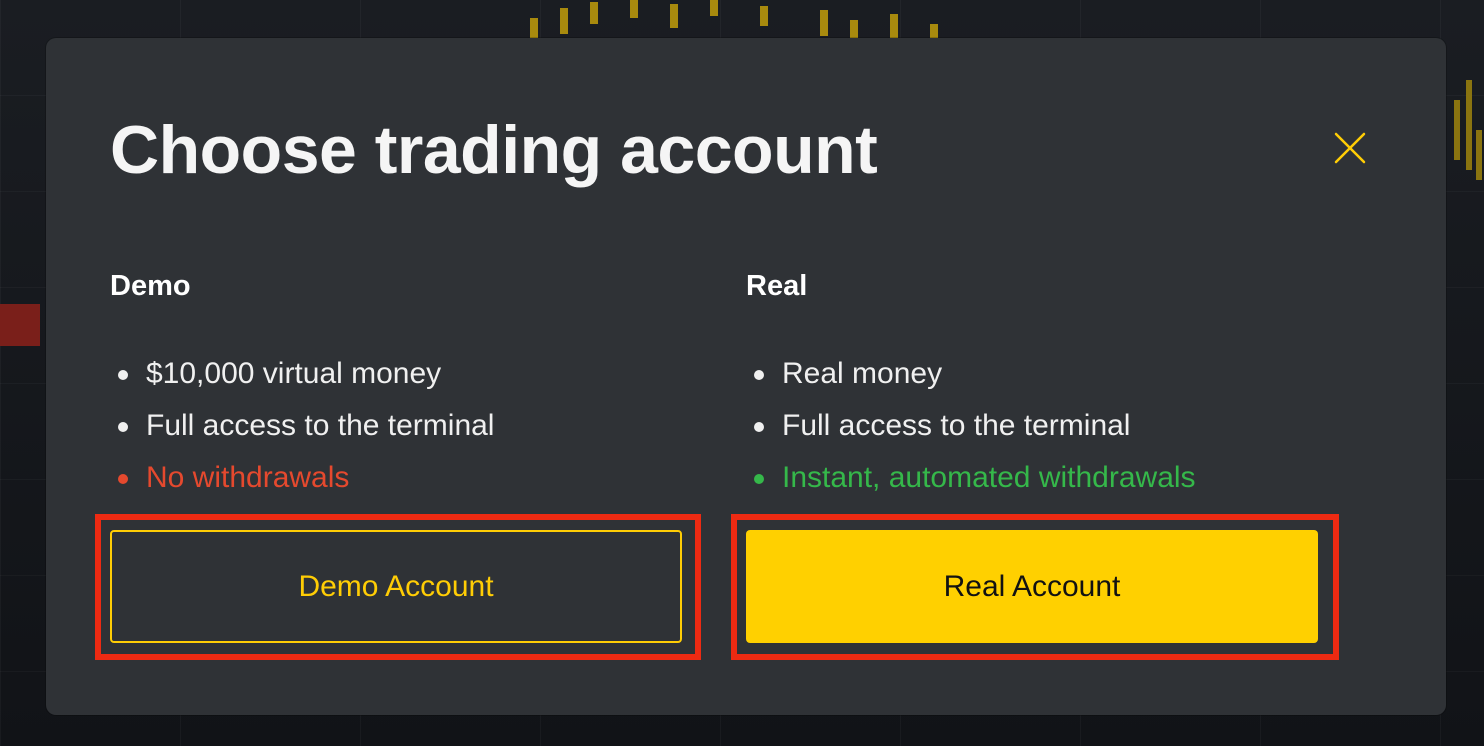 The image size is (1484, 746). I want to click on demo-heading: Demo, so click(150, 286).